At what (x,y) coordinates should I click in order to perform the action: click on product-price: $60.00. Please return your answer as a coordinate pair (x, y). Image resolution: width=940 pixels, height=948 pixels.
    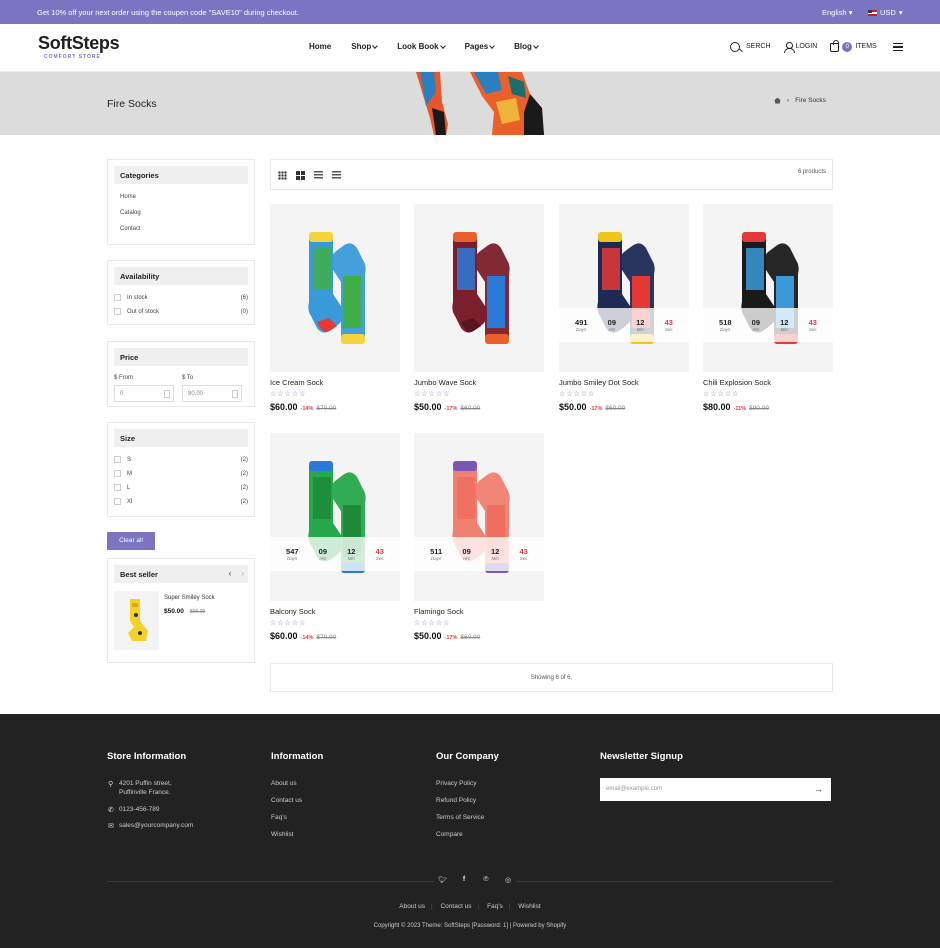
    Looking at the image, I should click on (284, 636).